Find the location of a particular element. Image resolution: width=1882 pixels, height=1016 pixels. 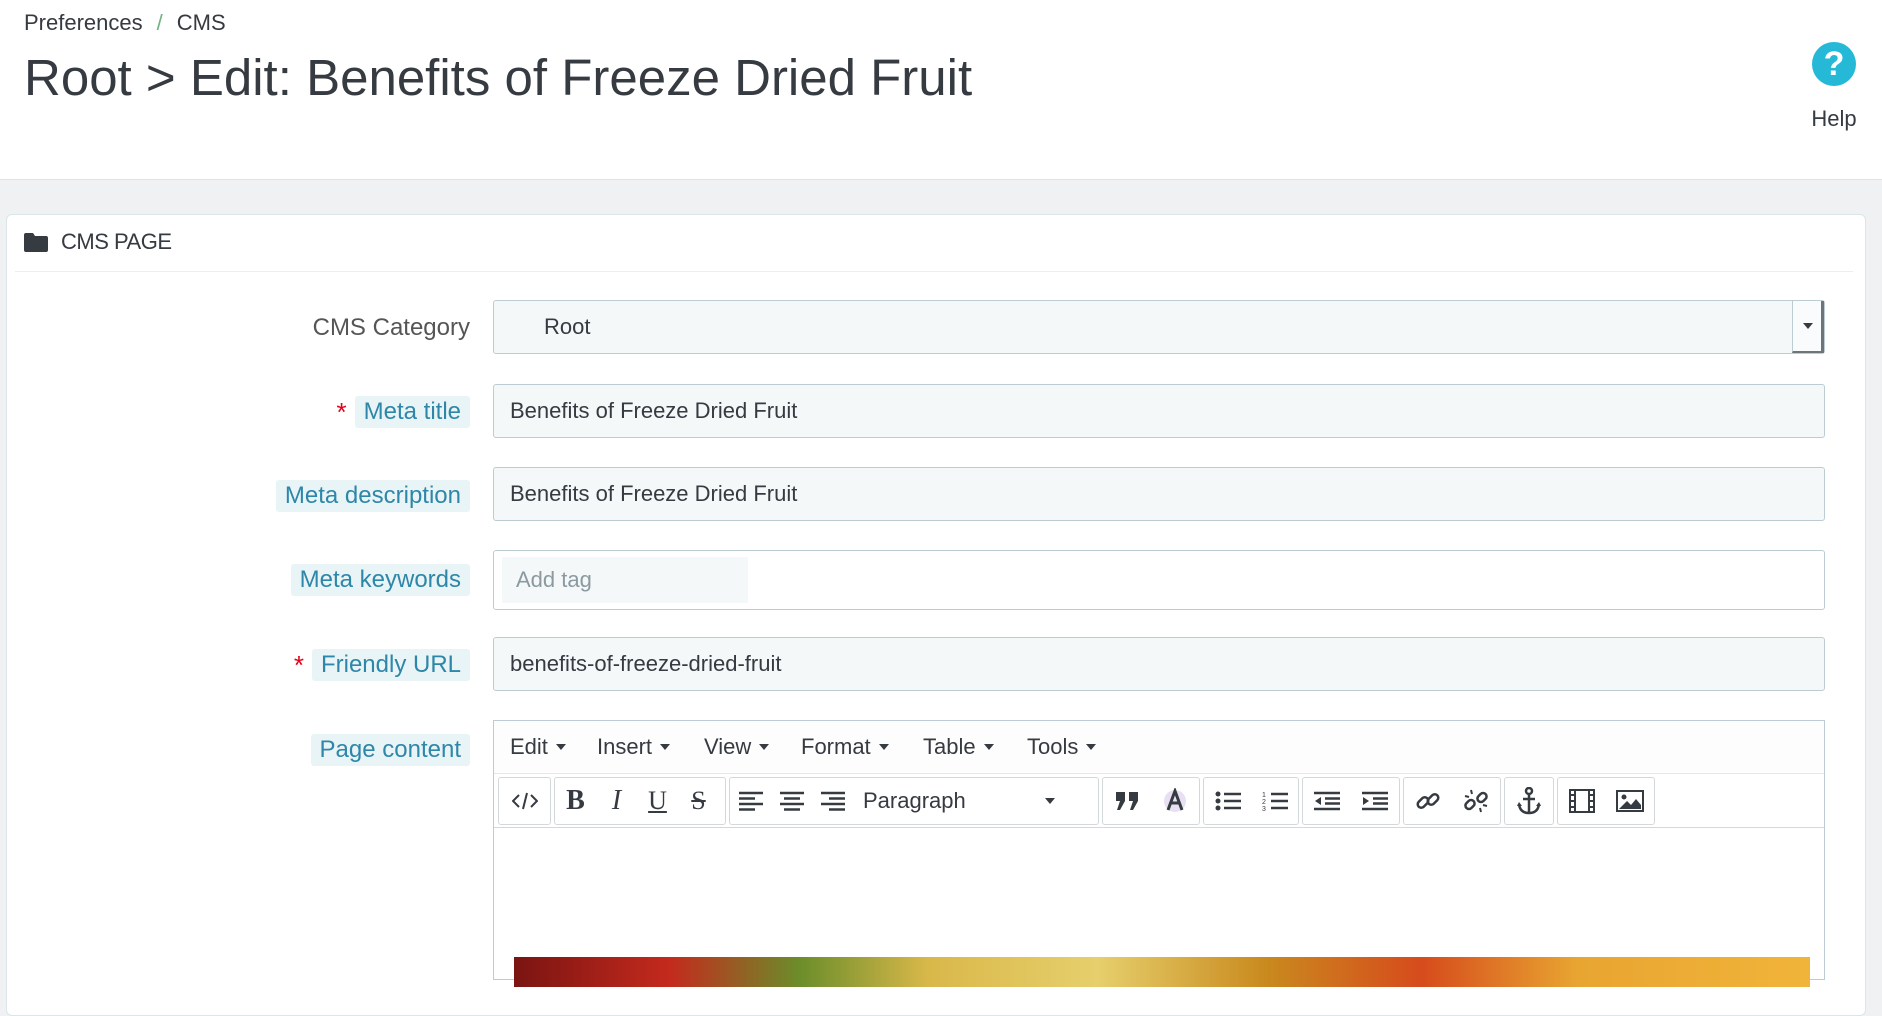

media-icon is located at coordinates (1582, 801).